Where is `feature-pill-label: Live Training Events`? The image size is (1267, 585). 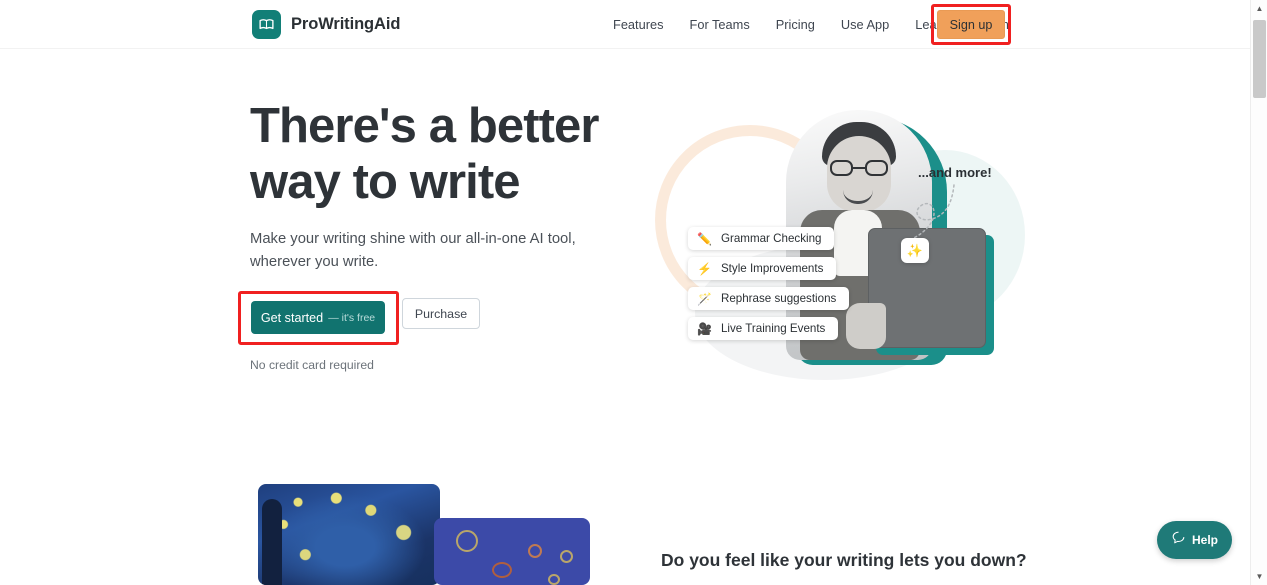
feature-pill-label: Live Training Events is located at coordinates (773, 328).